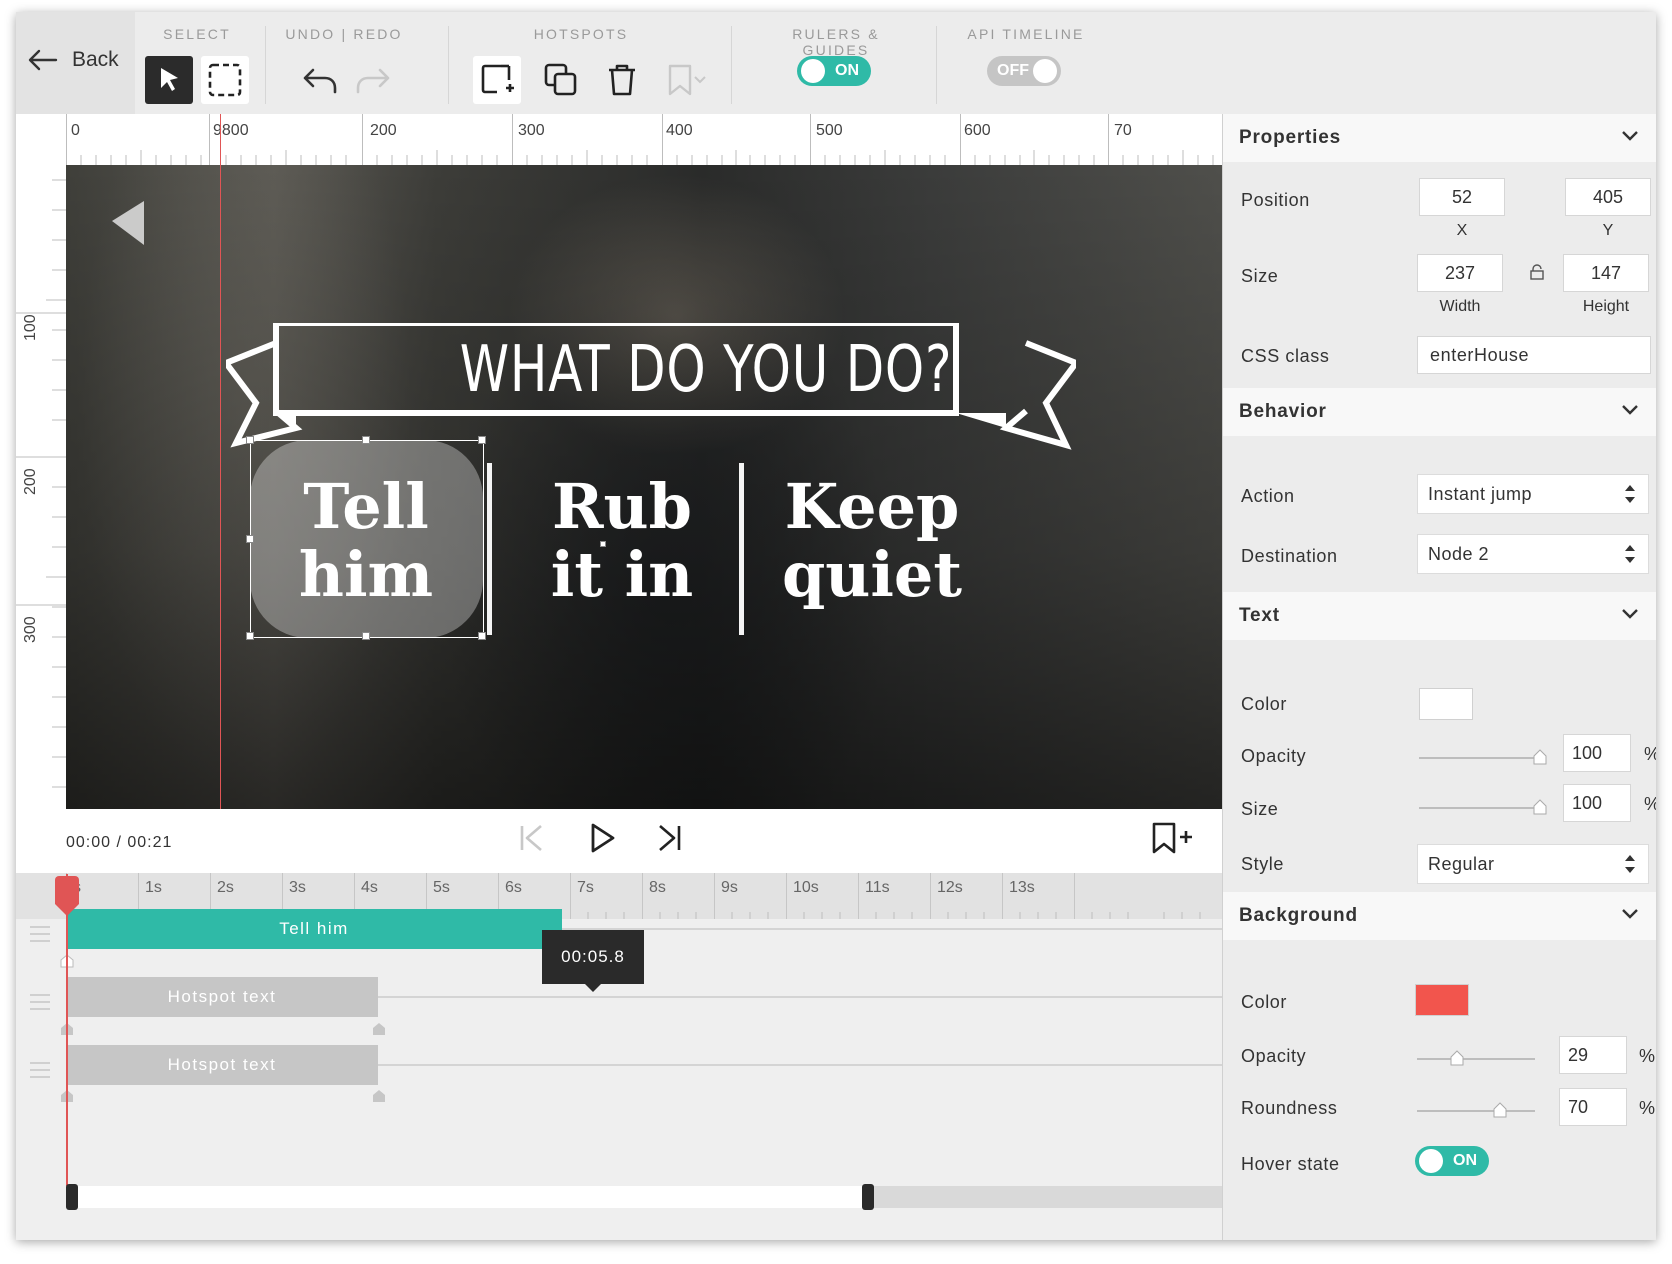 The image size is (1672, 1264). What do you see at coordinates (1439, 412) in the screenshot?
I see `behavior-header: Behavior` at bounding box center [1439, 412].